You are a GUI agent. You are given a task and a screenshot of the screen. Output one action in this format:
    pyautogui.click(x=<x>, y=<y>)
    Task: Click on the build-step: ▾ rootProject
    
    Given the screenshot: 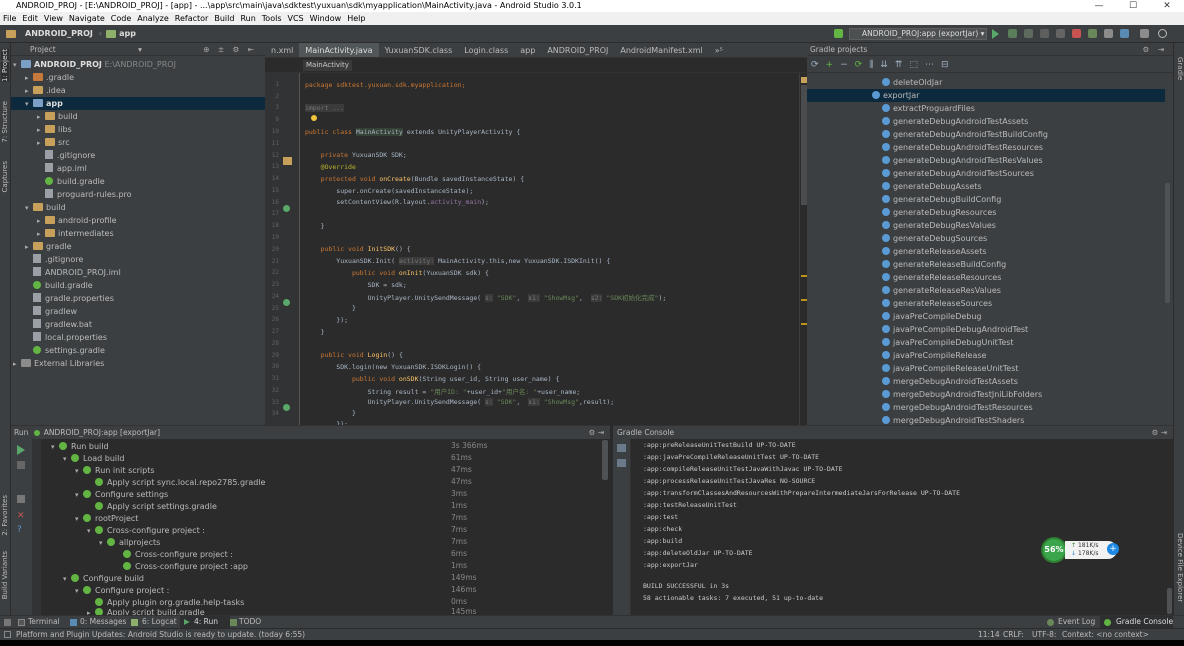 What is the action you would take?
    pyautogui.click(x=106, y=519)
    